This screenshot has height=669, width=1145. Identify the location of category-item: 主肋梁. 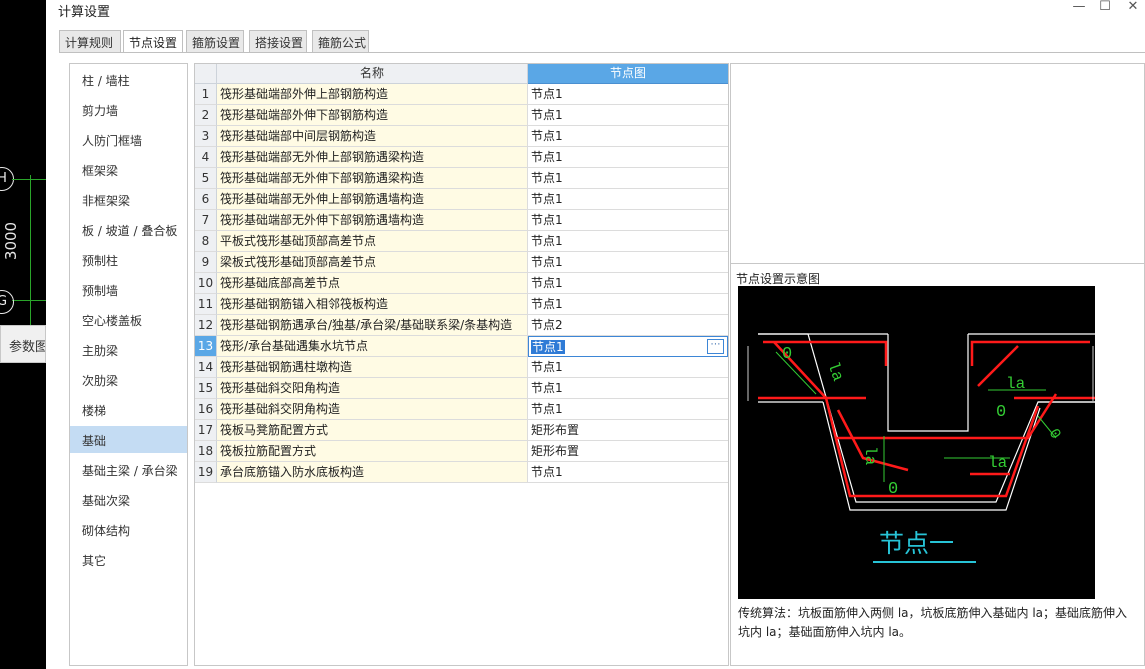
(128, 349).